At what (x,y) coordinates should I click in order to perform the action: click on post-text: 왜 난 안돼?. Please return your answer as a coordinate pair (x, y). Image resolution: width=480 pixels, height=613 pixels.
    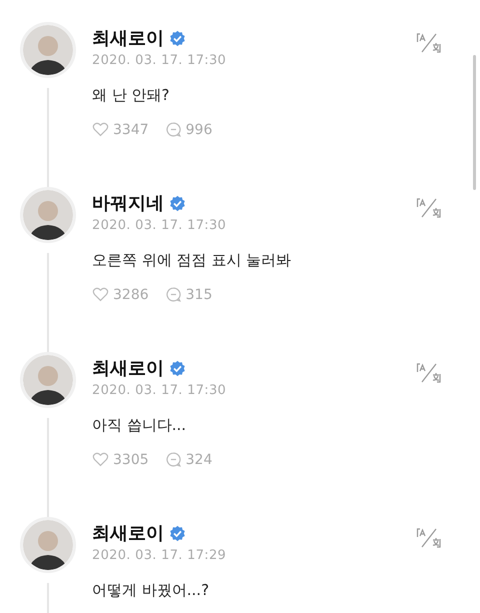
    Looking at the image, I should click on (131, 95).